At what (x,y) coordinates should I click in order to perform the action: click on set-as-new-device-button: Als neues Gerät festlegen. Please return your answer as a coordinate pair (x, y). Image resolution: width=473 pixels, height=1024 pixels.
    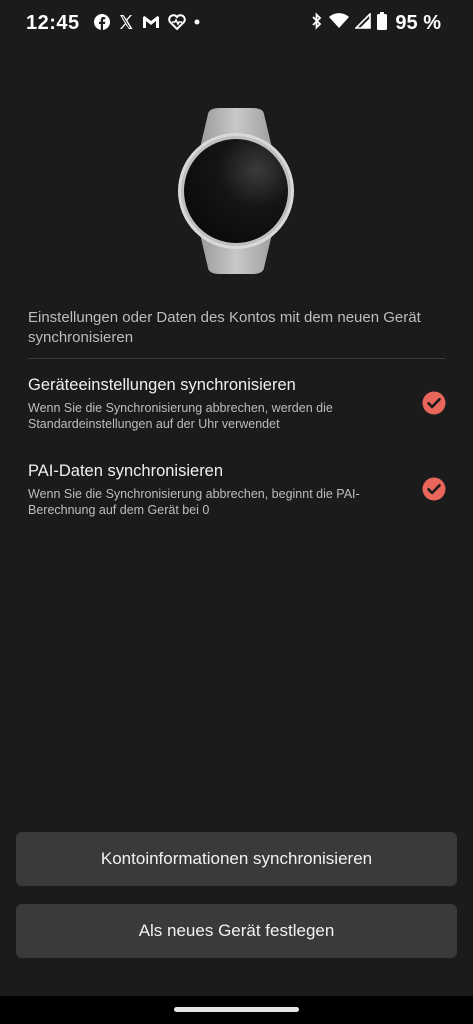
    Looking at the image, I should click on (236, 931).